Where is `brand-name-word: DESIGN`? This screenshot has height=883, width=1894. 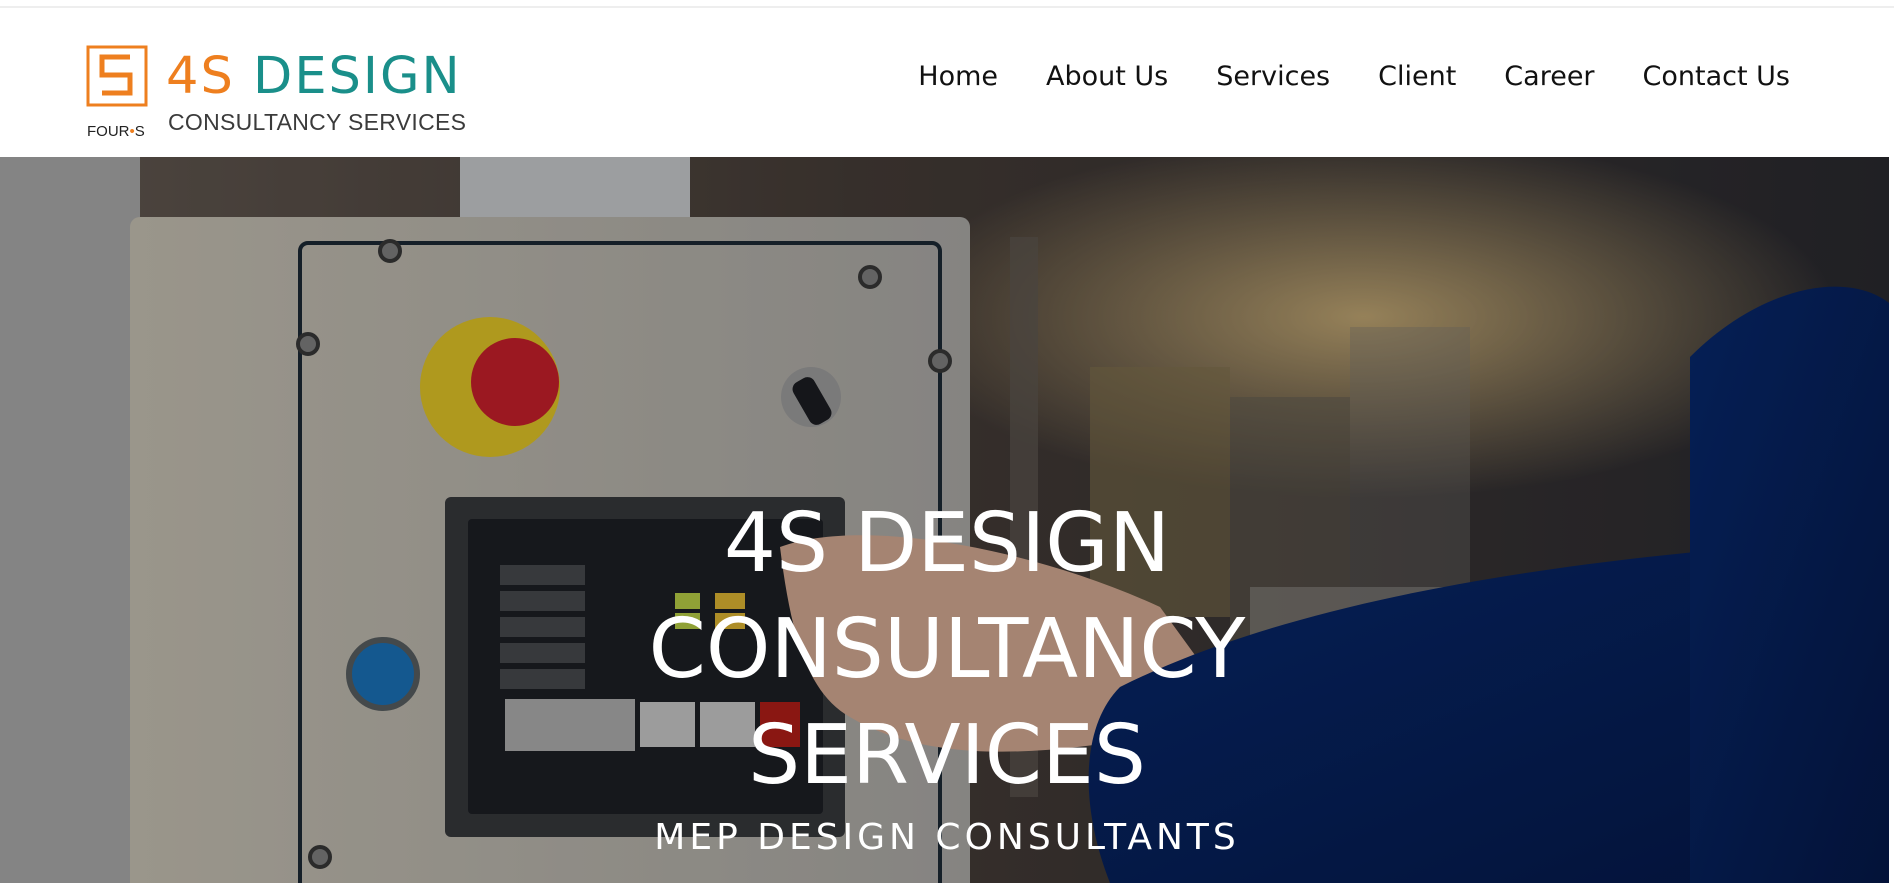 brand-name-word: DESIGN is located at coordinates (357, 76).